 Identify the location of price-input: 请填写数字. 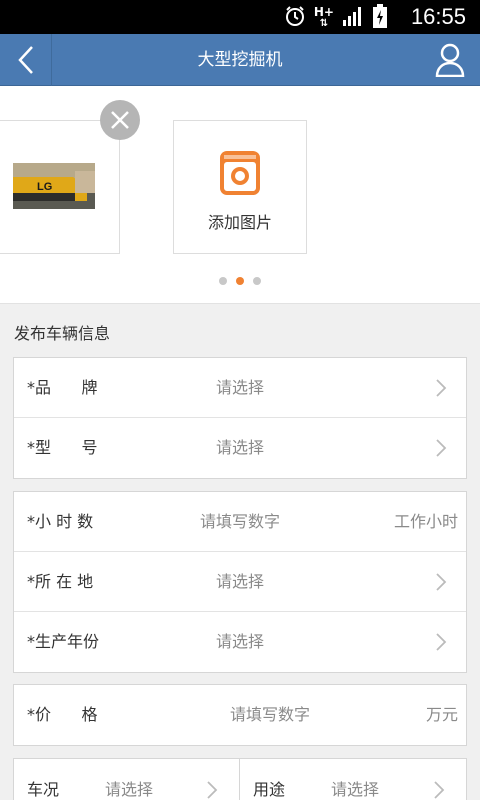
(270, 715).